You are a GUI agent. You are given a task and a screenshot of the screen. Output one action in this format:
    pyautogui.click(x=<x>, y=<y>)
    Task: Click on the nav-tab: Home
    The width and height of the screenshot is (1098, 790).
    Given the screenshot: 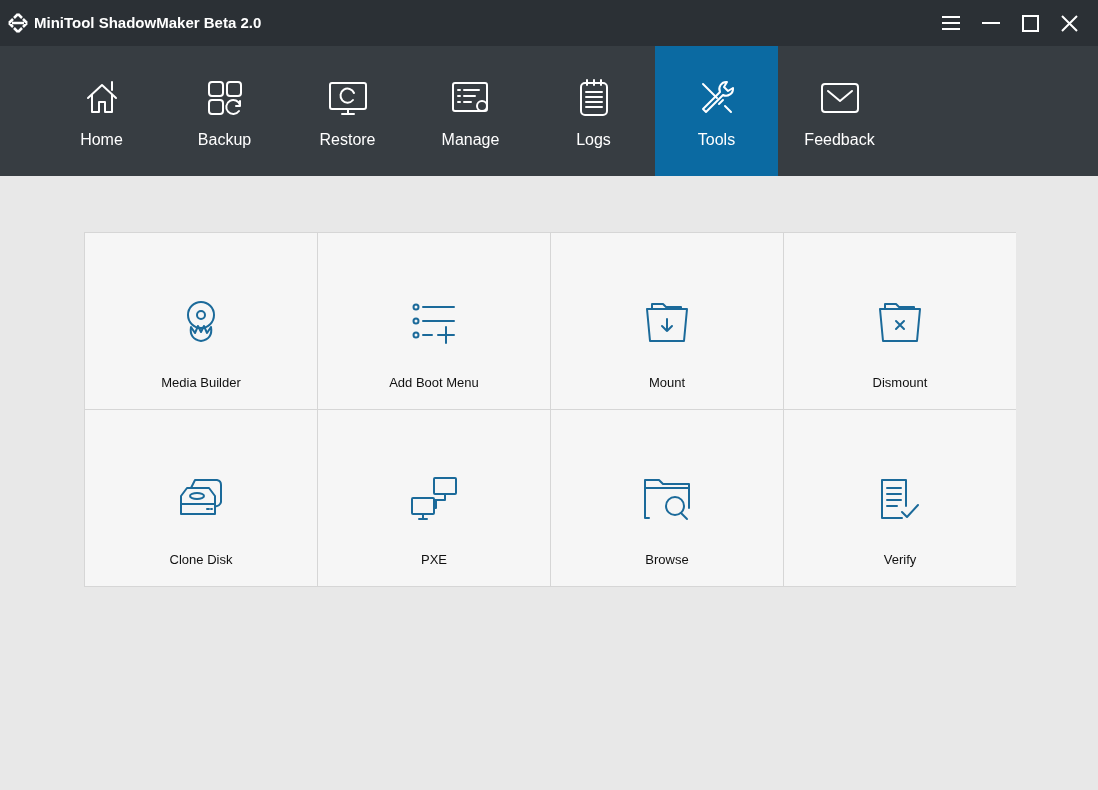 What is the action you would take?
    pyautogui.click(x=101, y=111)
    